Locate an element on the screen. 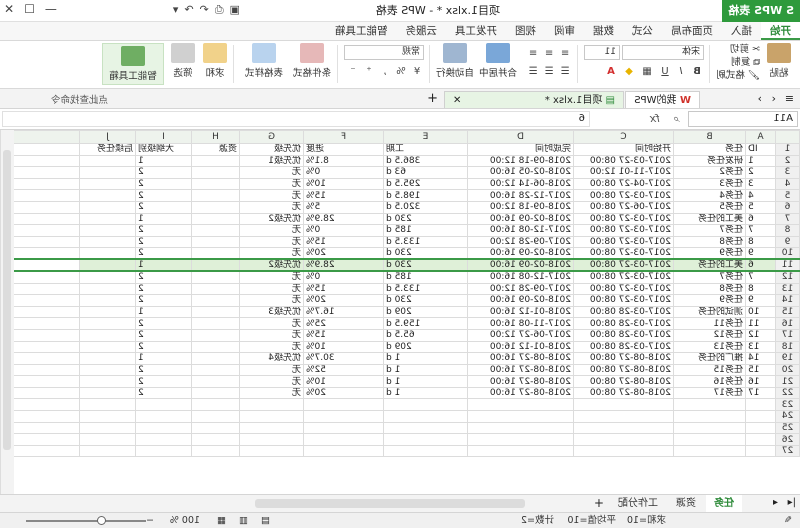 The width and height of the screenshot is (800, 528). sheet-tab-assignments: 工作分配 is located at coordinates (638, 503).